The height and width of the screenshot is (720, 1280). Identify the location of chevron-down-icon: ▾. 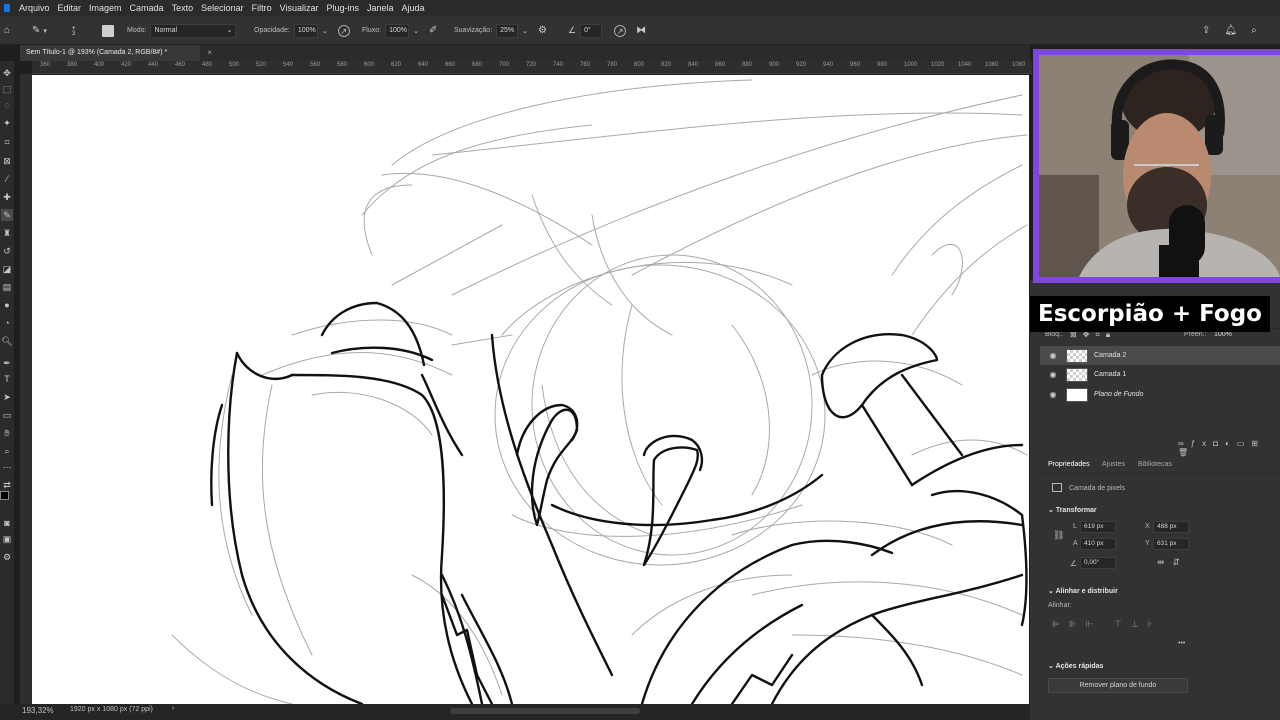
(45, 31).